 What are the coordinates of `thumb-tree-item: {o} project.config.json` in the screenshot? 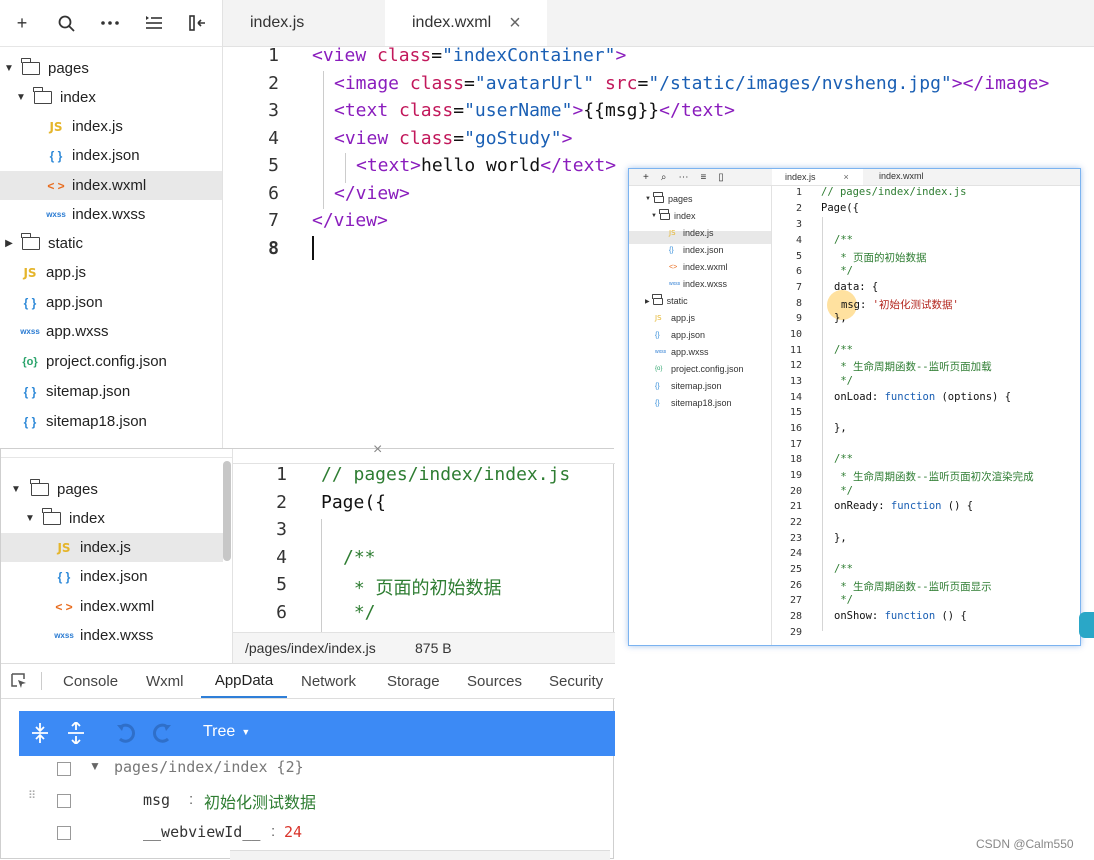 It's located at (699, 369).